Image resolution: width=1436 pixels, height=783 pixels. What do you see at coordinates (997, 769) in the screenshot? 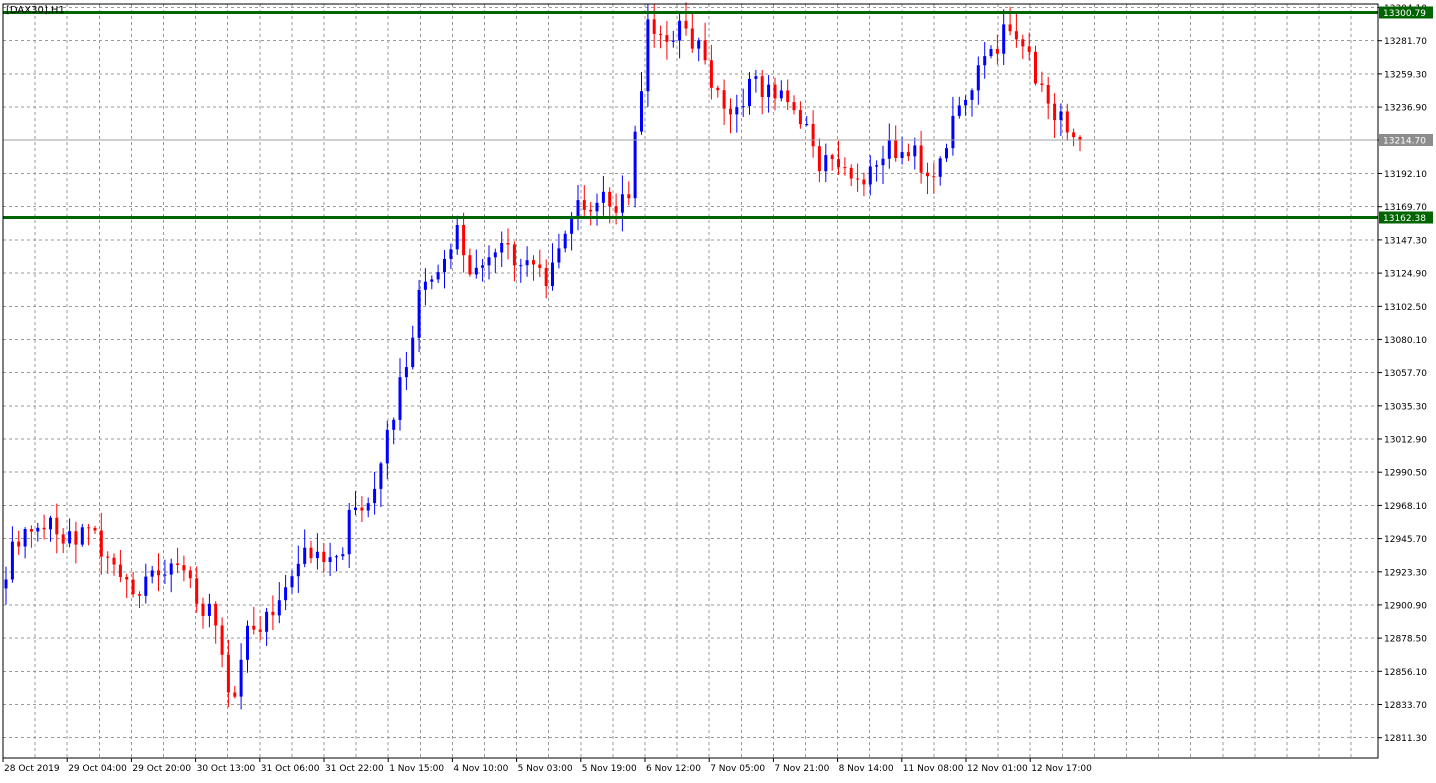
I see `x-tick-label: 12 Nov 01:00` at bounding box center [997, 769].